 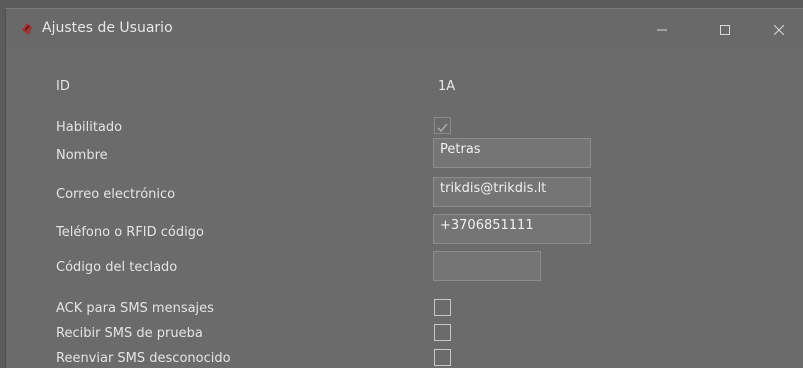 I want to click on name-label: Nombre, so click(x=82, y=155).